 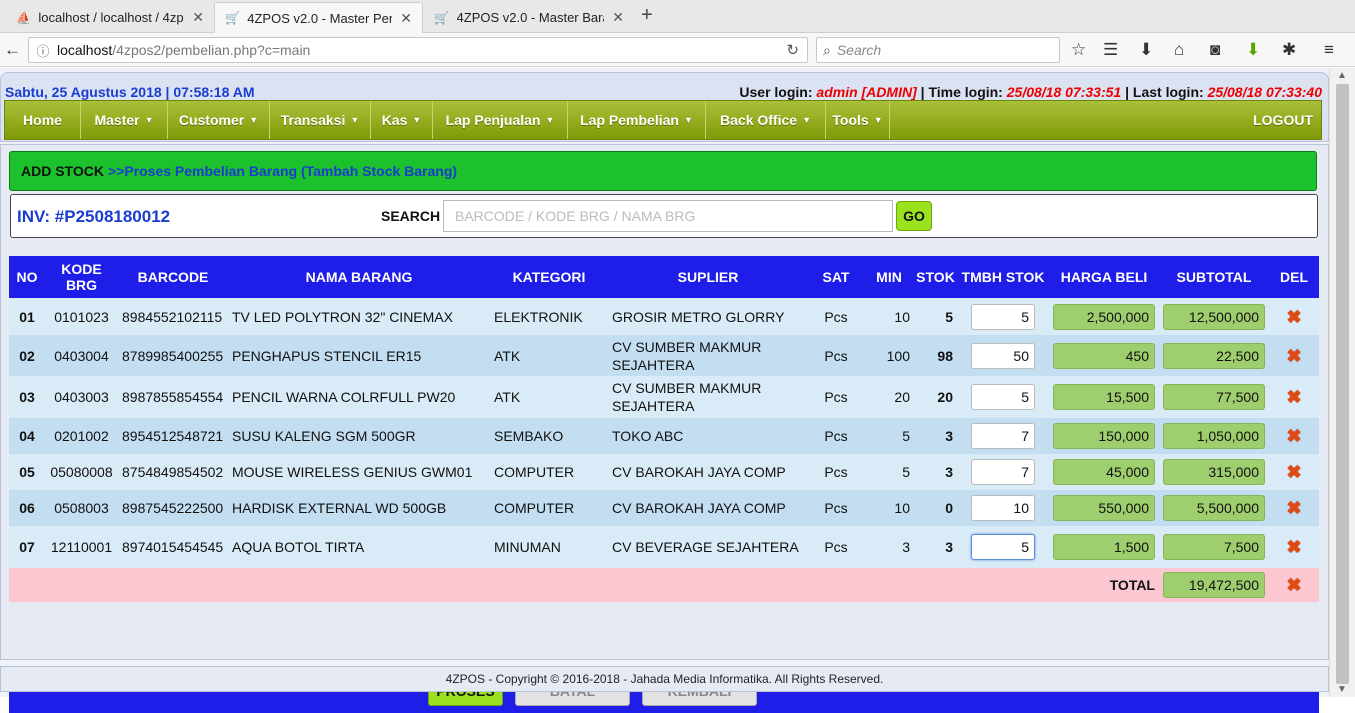 I want to click on pma-icon: ⛵, so click(x=24, y=17).